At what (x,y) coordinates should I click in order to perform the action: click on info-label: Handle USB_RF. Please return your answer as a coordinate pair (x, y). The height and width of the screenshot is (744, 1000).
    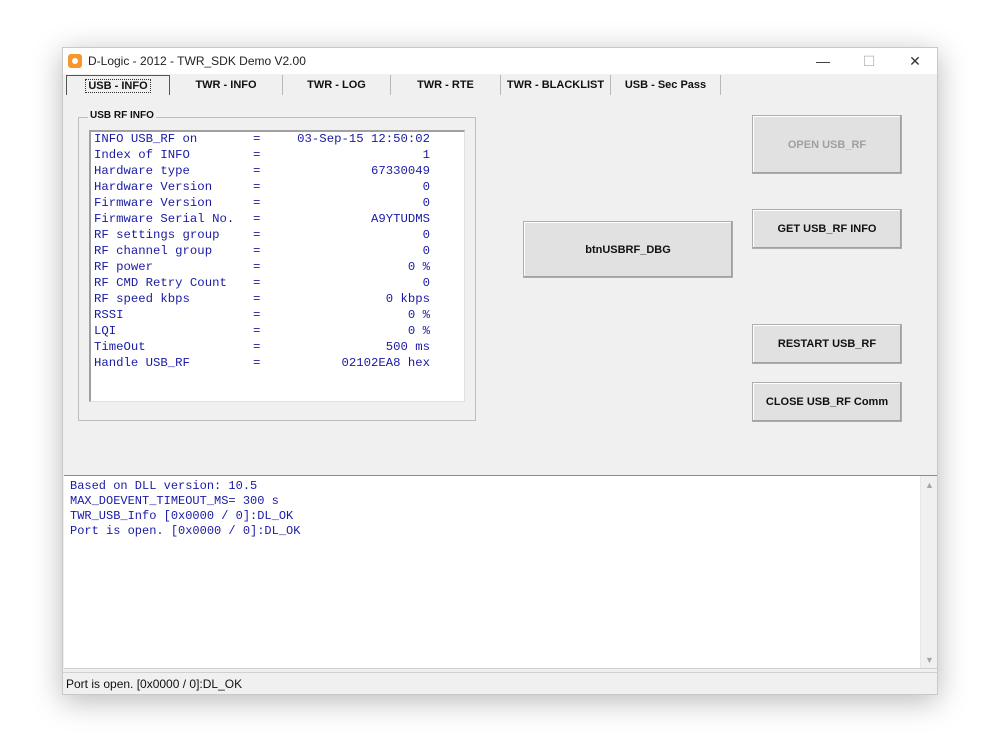
    Looking at the image, I should click on (142, 363).